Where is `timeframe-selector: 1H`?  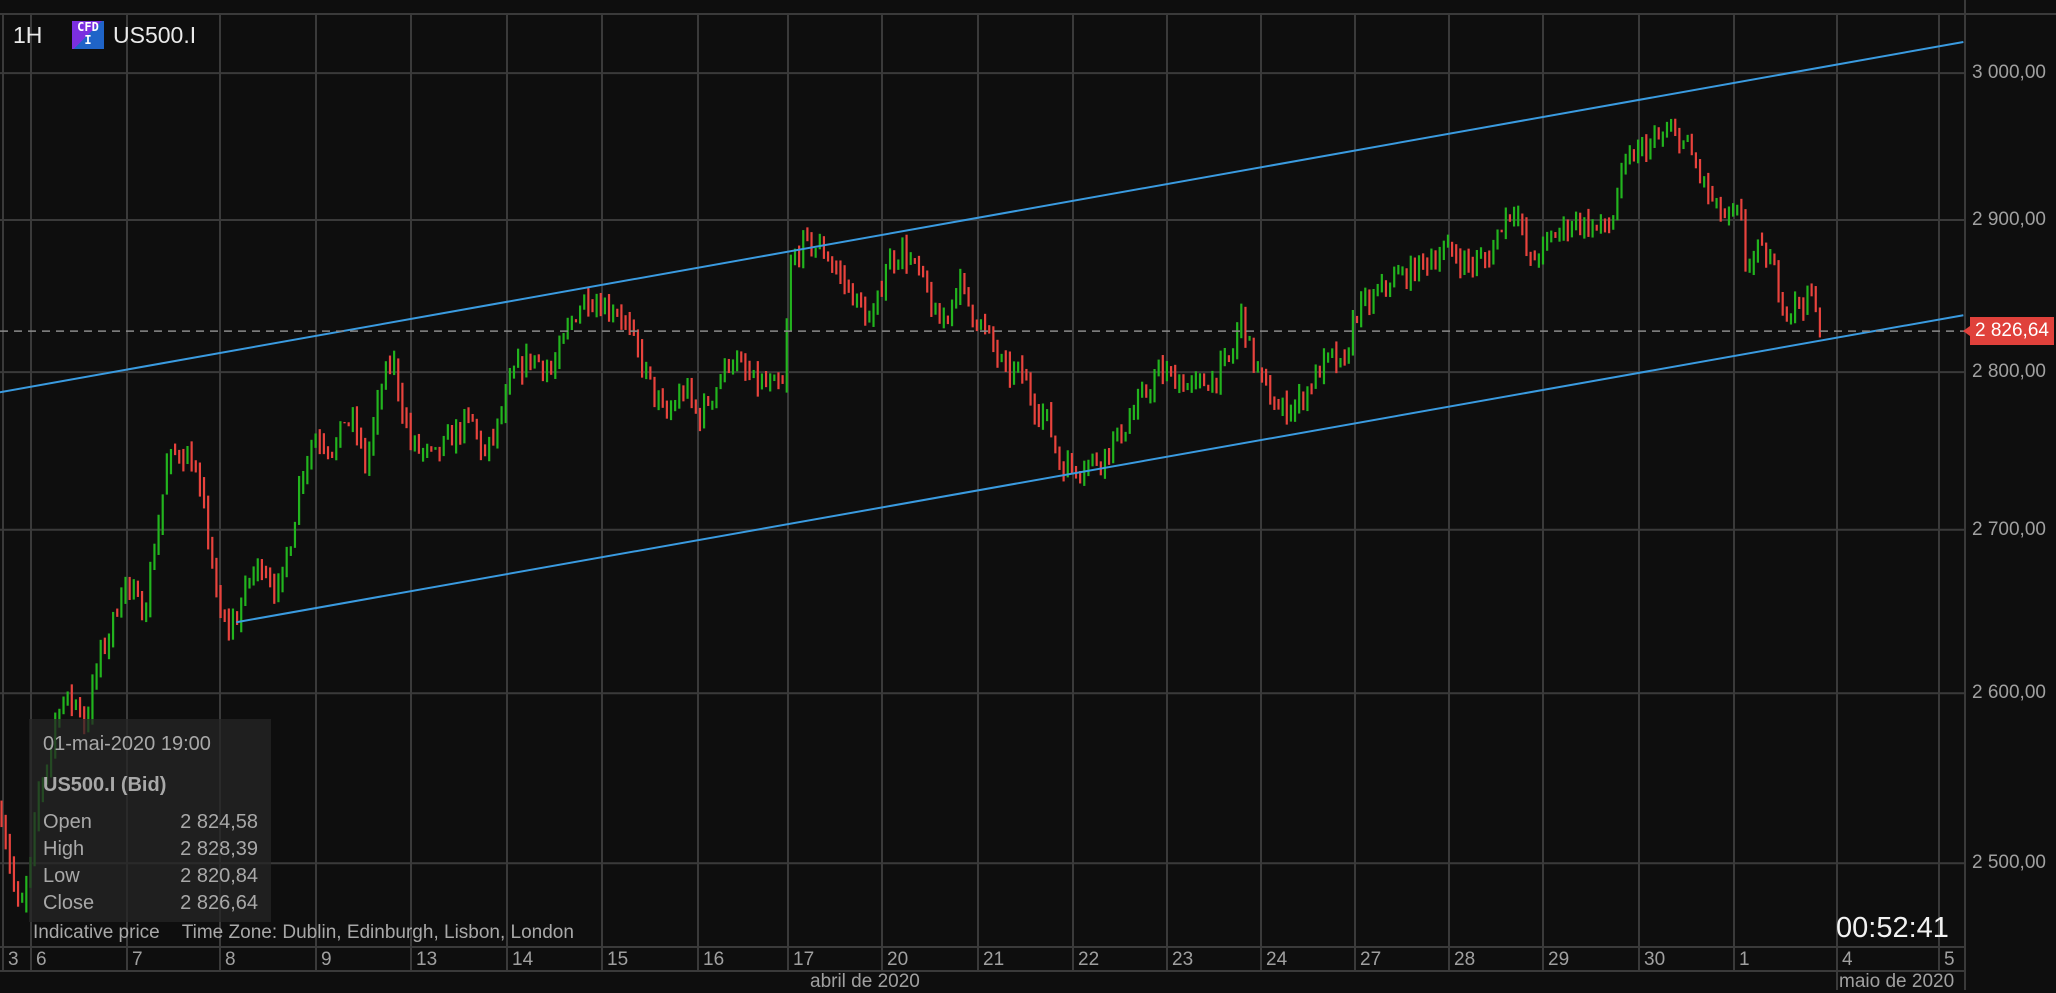
timeframe-selector: 1H is located at coordinates (27, 35).